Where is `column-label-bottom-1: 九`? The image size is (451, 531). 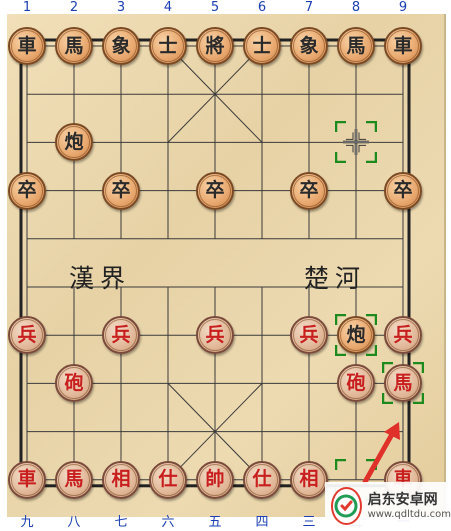 column-label-bottom-1: 九 is located at coordinates (27, 522).